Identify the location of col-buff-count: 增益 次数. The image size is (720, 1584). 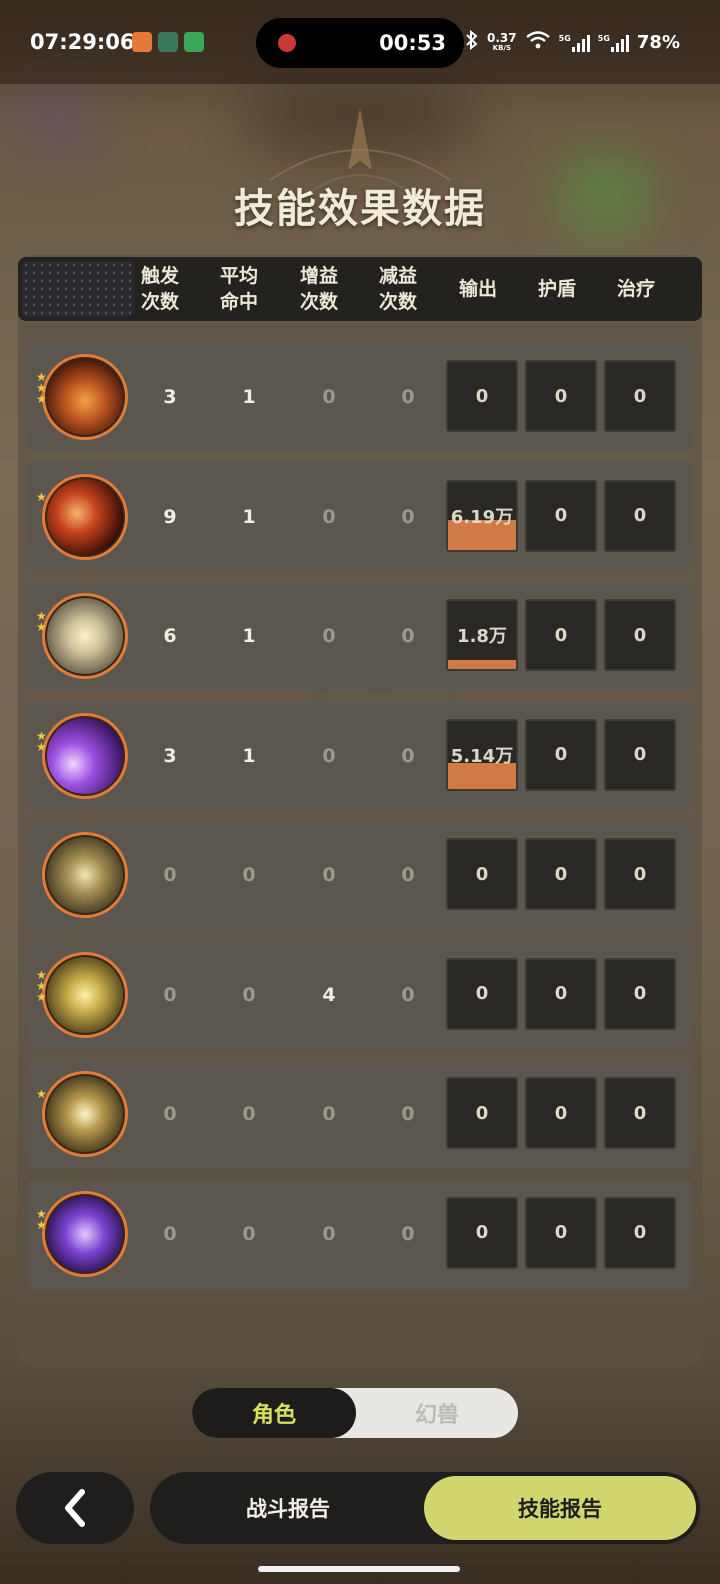
(318, 289).